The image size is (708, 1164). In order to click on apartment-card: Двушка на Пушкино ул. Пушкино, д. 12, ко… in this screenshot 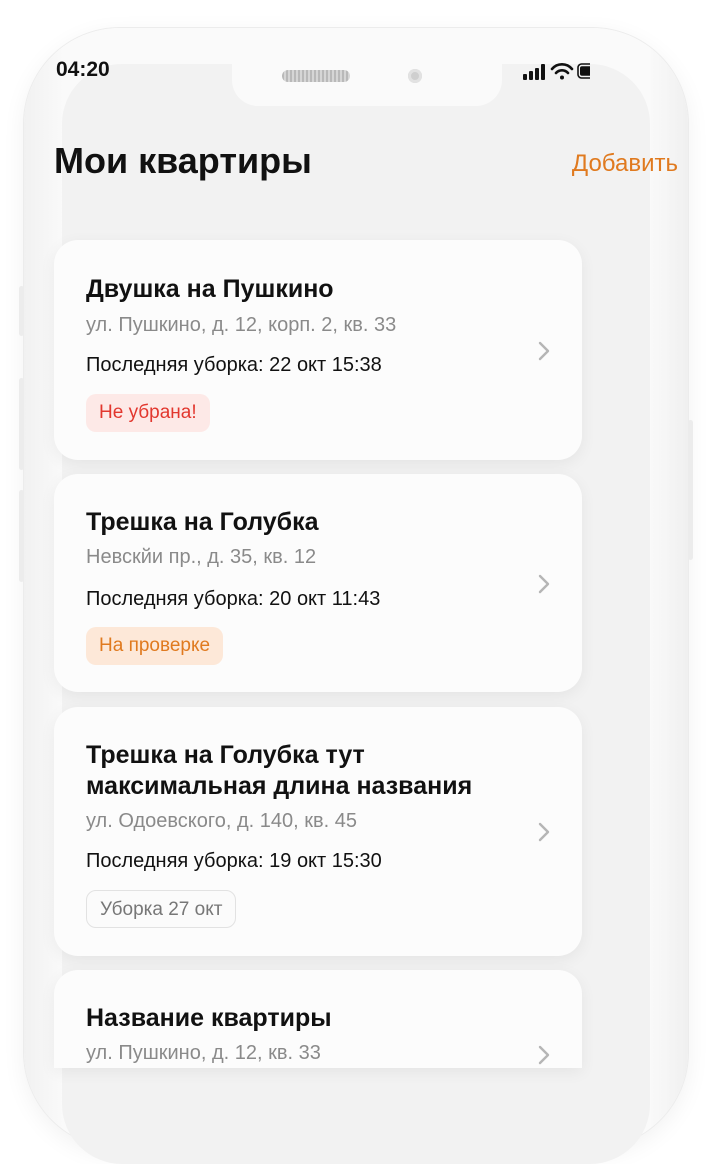, I will do `click(318, 350)`.